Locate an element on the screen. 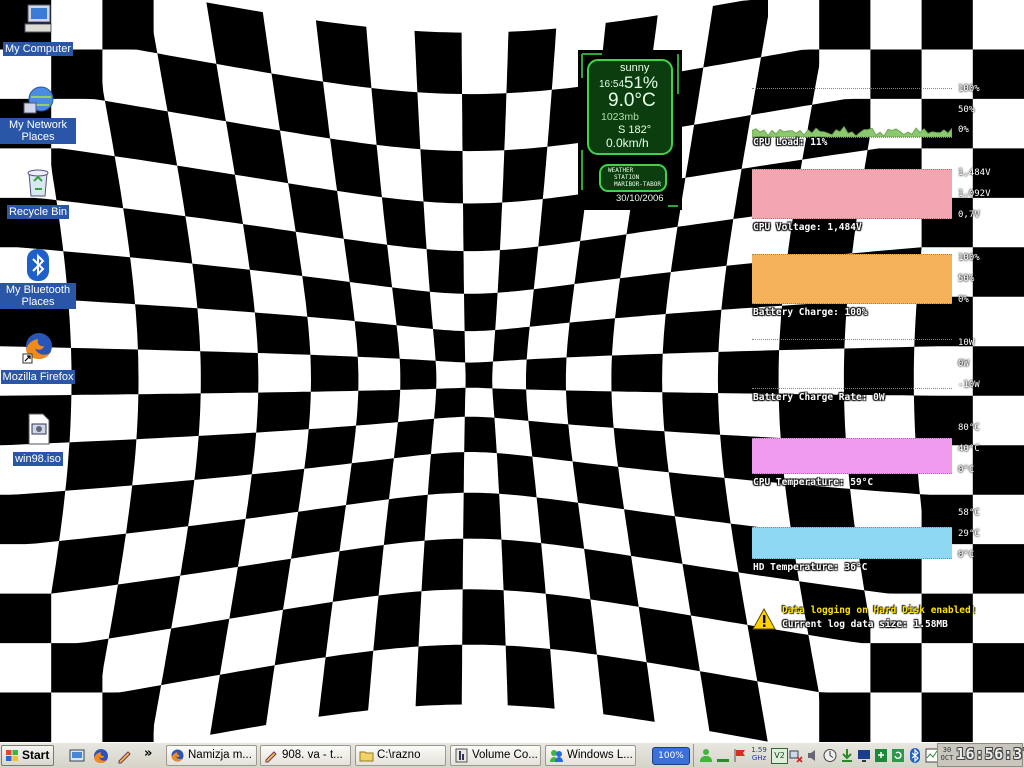 Image resolution: width=1024 pixels, height=768 pixels. v2-tray-icon: V2 is located at coordinates (779, 756).